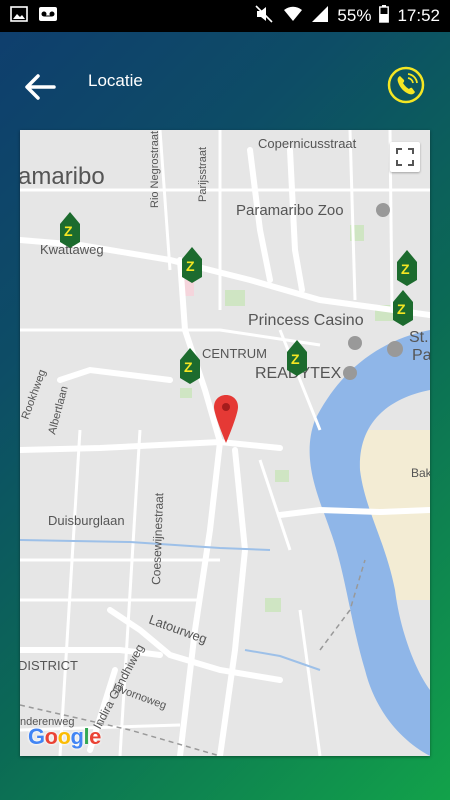  I want to click on map-label-st: St., so click(419, 337).